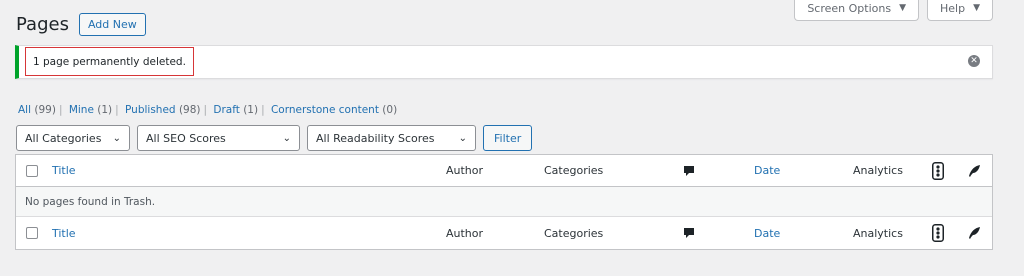 Image resolution: width=1024 pixels, height=276 pixels. I want to click on view-mine-count: (1), so click(105, 110).